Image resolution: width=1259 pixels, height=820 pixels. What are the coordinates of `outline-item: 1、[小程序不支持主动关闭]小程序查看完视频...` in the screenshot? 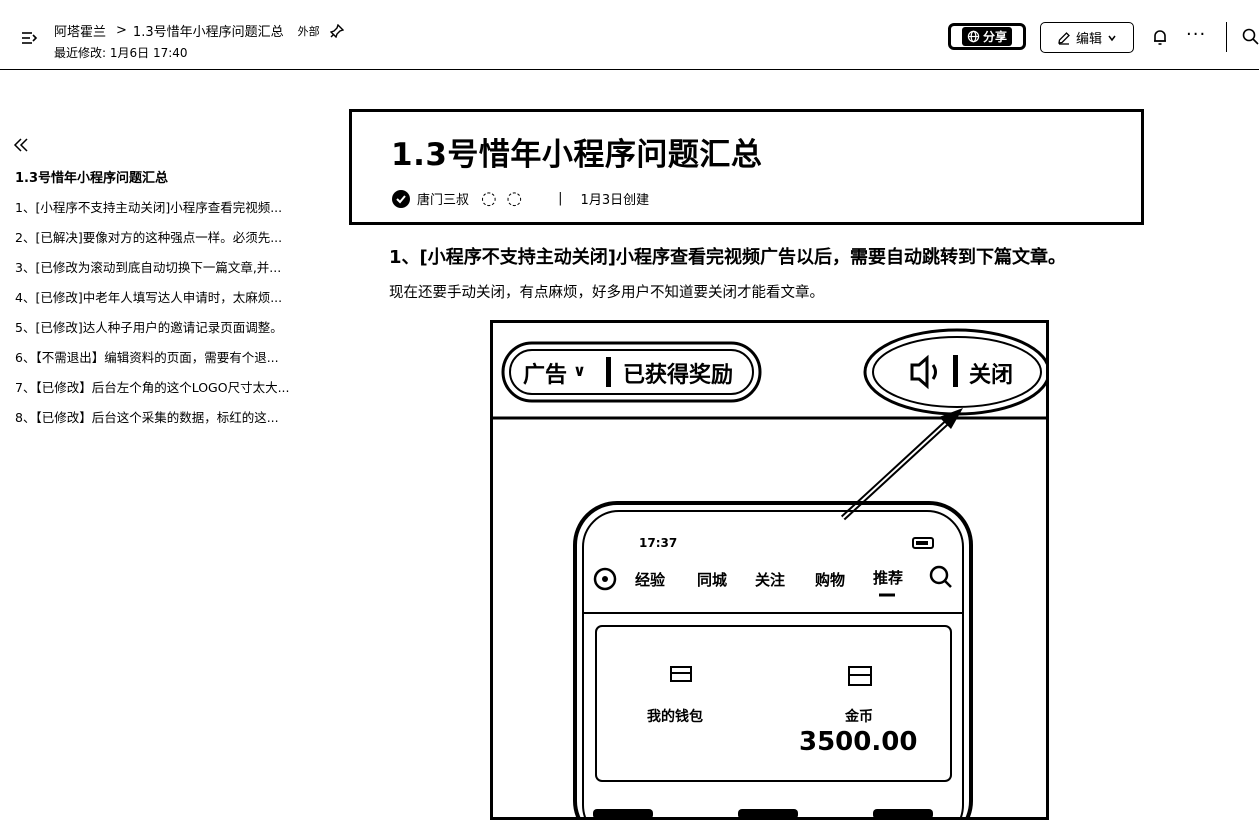 It's located at (171, 212).